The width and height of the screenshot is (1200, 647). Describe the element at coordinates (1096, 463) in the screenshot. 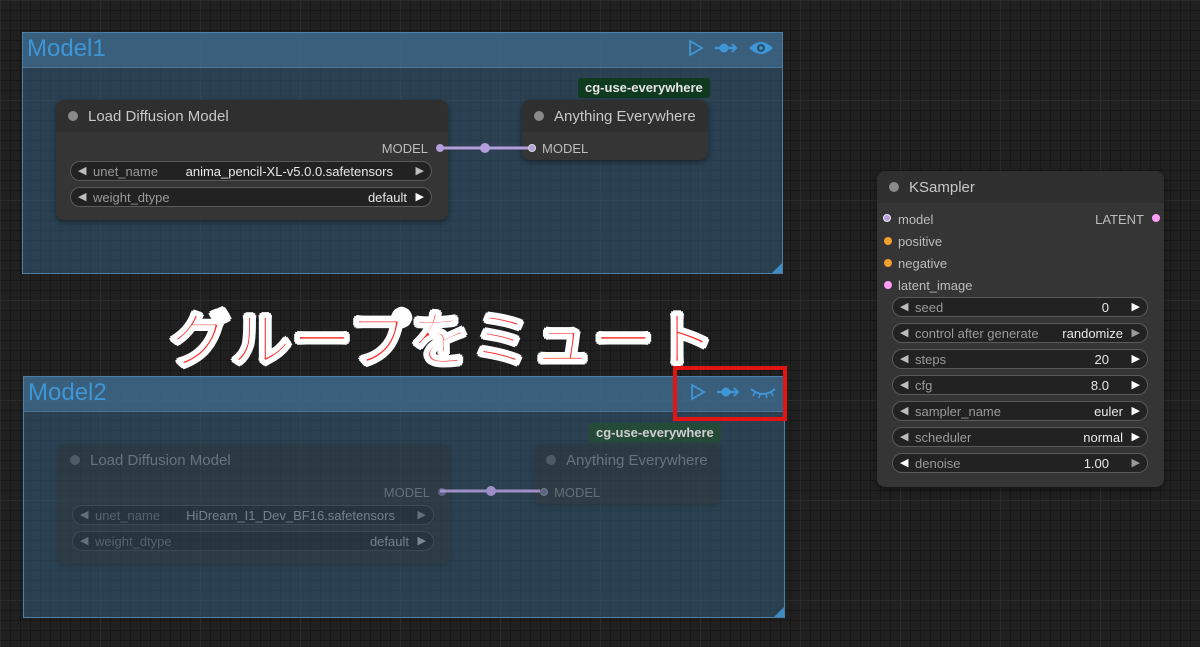

I see `widget-value: 1.00` at that location.